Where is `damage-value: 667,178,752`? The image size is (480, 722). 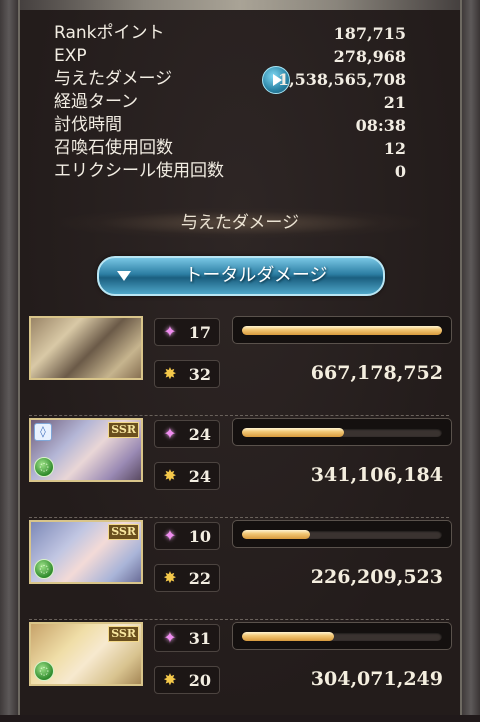 damage-value: 667,178,752 is located at coordinates (376, 373).